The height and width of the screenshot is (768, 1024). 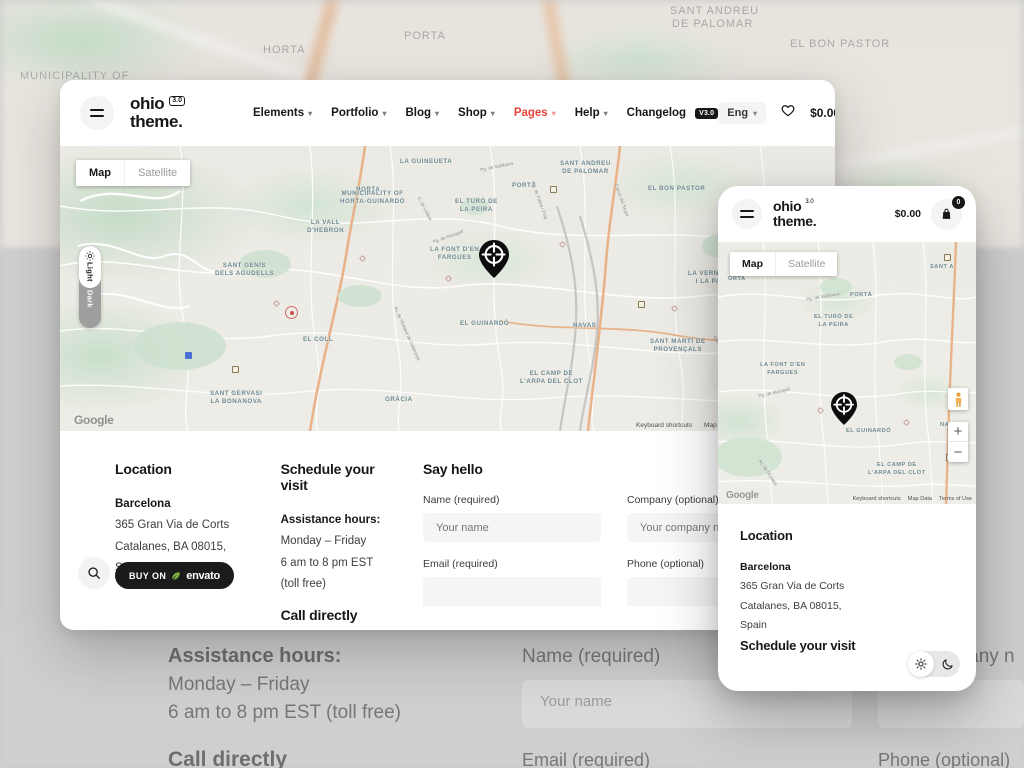 What do you see at coordinates (90, 287) in the screenshot?
I see `map-theme-toggle: Light Dark` at bounding box center [90, 287].